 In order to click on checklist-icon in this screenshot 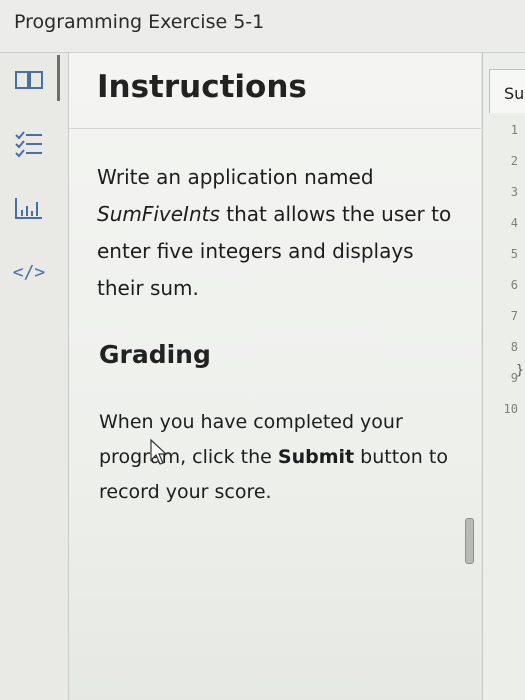, I will do `click(28, 144)`.